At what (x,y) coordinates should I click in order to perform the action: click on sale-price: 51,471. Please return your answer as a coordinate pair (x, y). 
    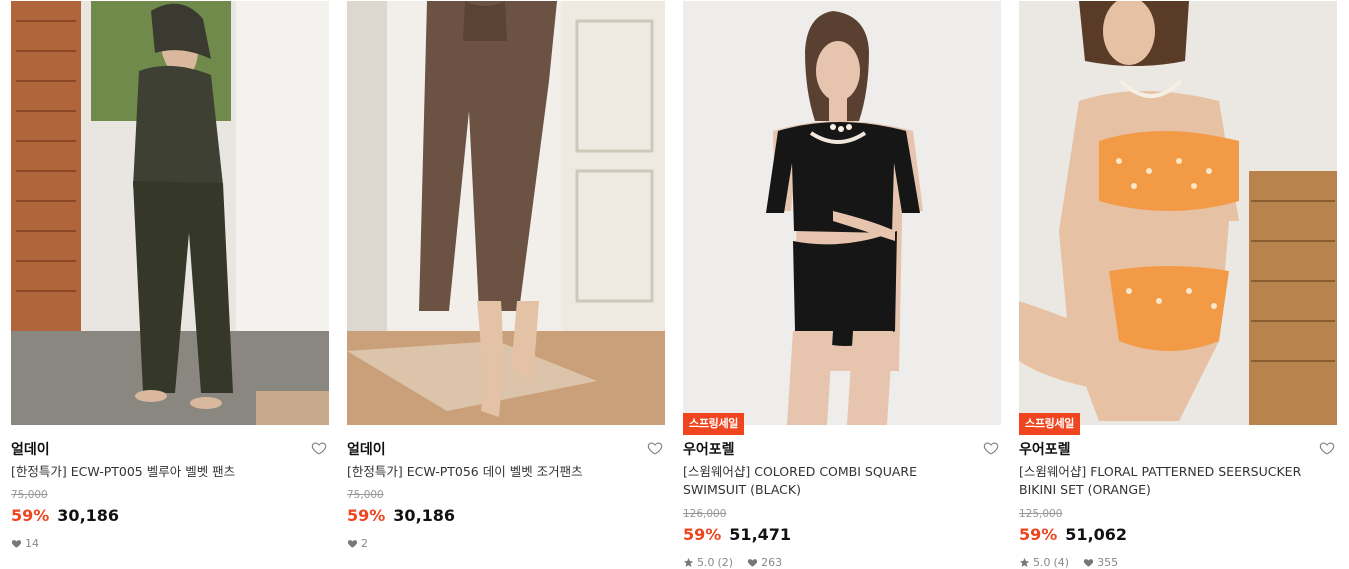
    Looking at the image, I should click on (760, 534).